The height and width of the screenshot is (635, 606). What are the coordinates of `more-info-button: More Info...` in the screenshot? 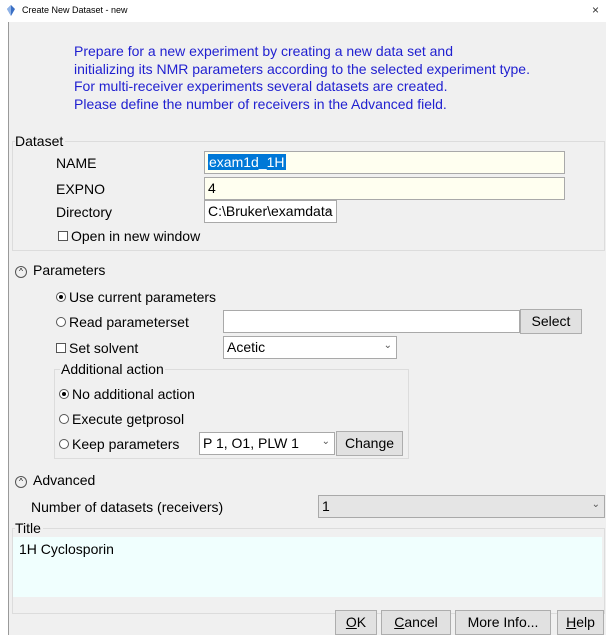 It's located at (503, 622).